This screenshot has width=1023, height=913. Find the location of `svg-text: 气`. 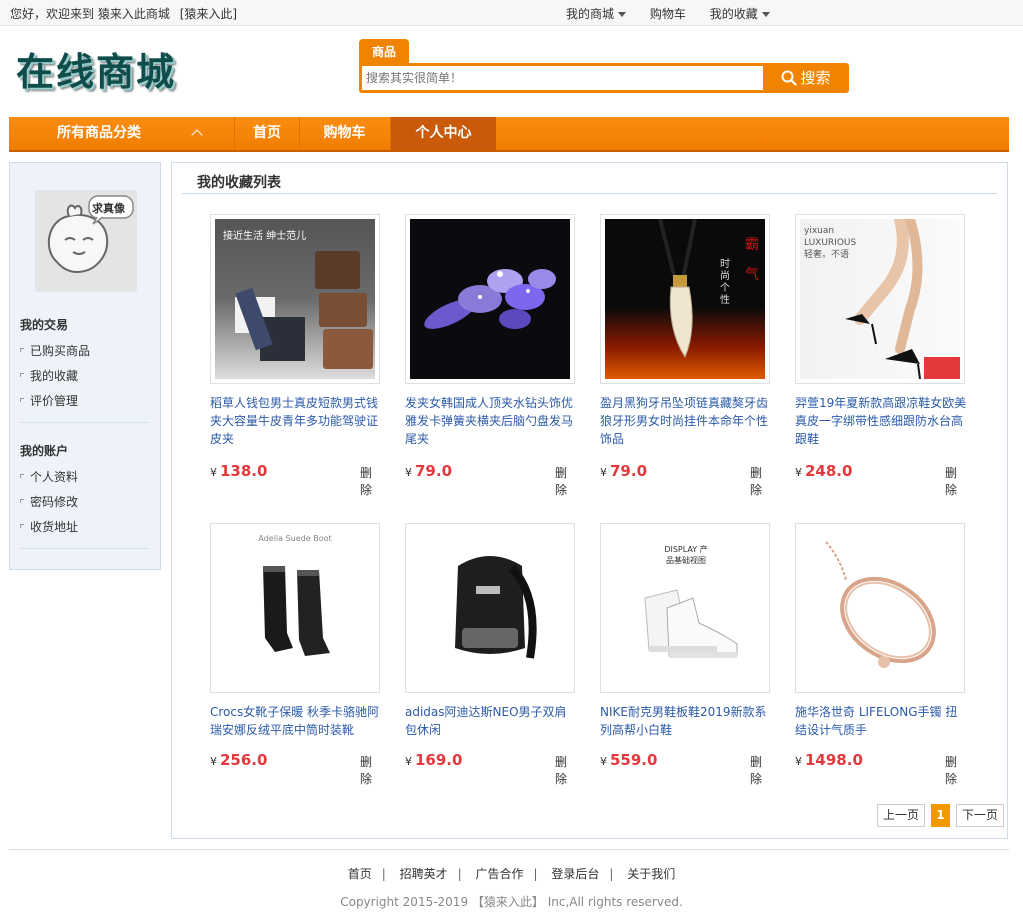

svg-text: 气 is located at coordinates (752, 275).